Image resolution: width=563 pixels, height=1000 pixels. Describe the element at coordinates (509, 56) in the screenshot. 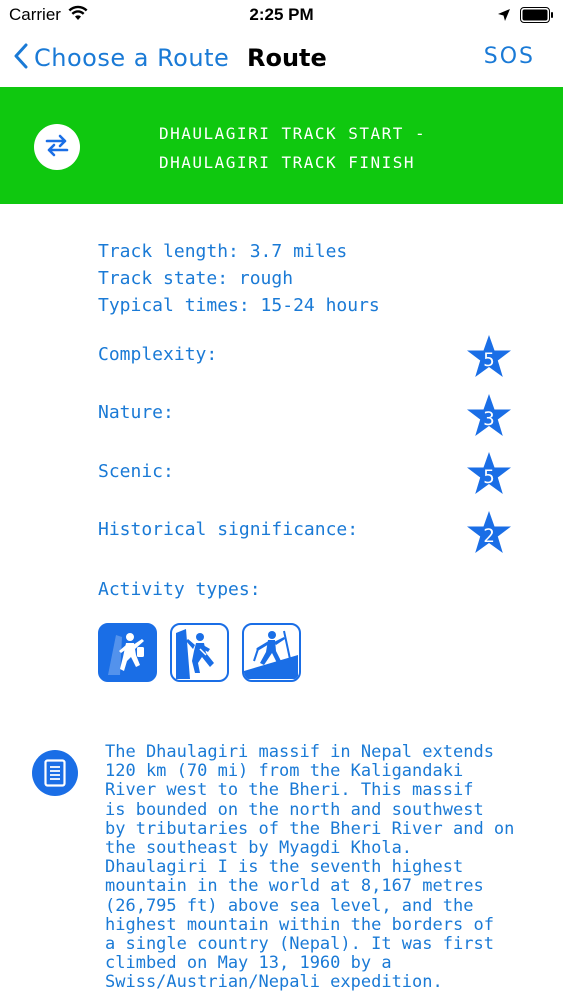

I see `sos-button: SOS` at that location.